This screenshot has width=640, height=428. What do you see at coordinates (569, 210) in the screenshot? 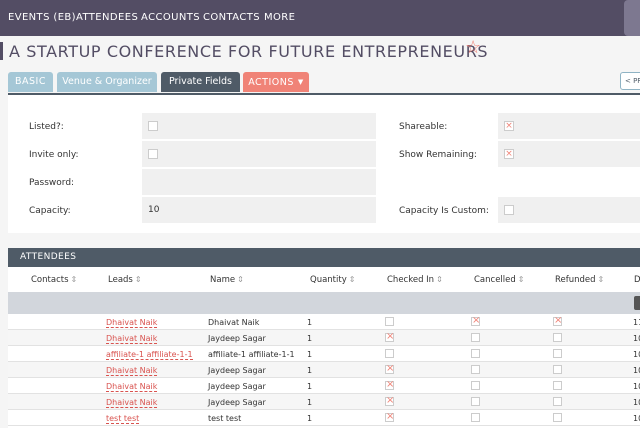
I see `capacity-custom-value` at bounding box center [569, 210].